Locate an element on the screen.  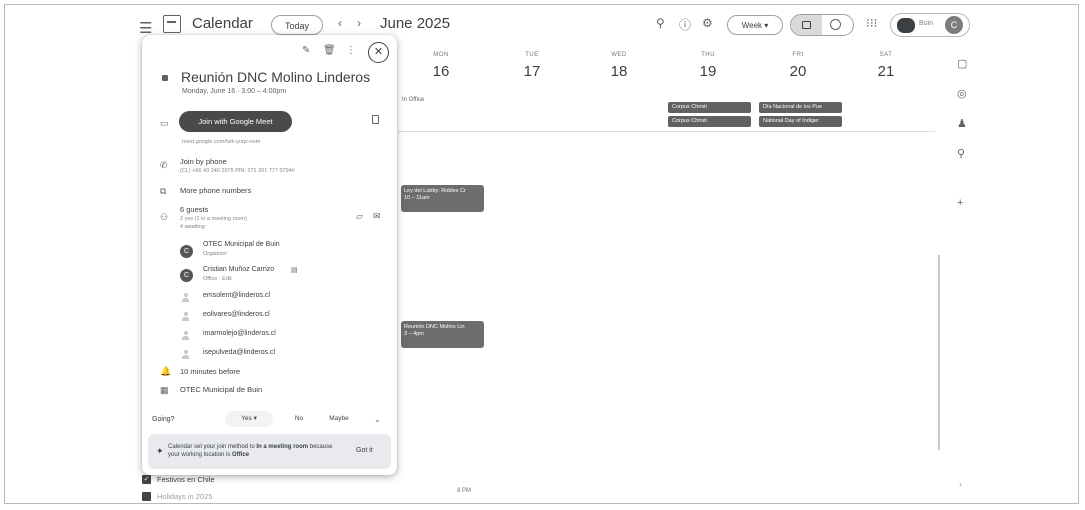
day-header-wed: WED 18 is located at coordinates (619, 66).